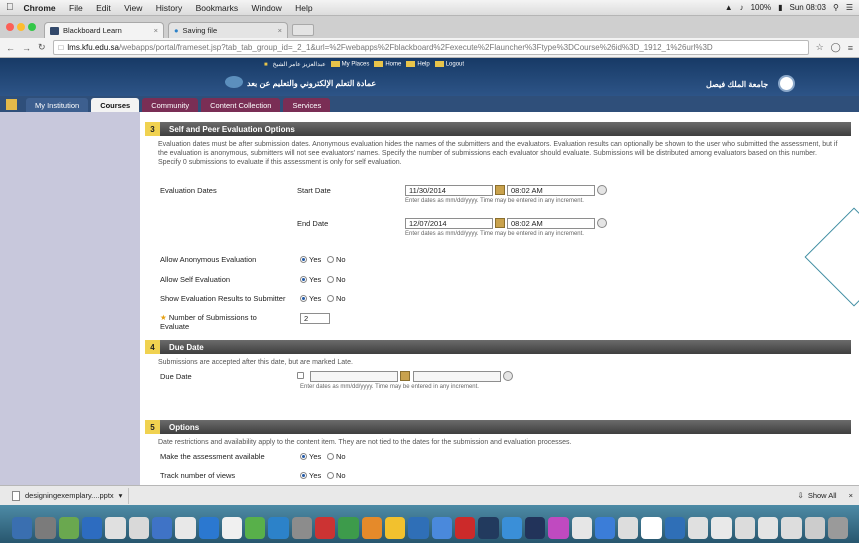  Describe the element at coordinates (551, 190) in the screenshot. I see `start-time-input: 08:02 AM` at that location.